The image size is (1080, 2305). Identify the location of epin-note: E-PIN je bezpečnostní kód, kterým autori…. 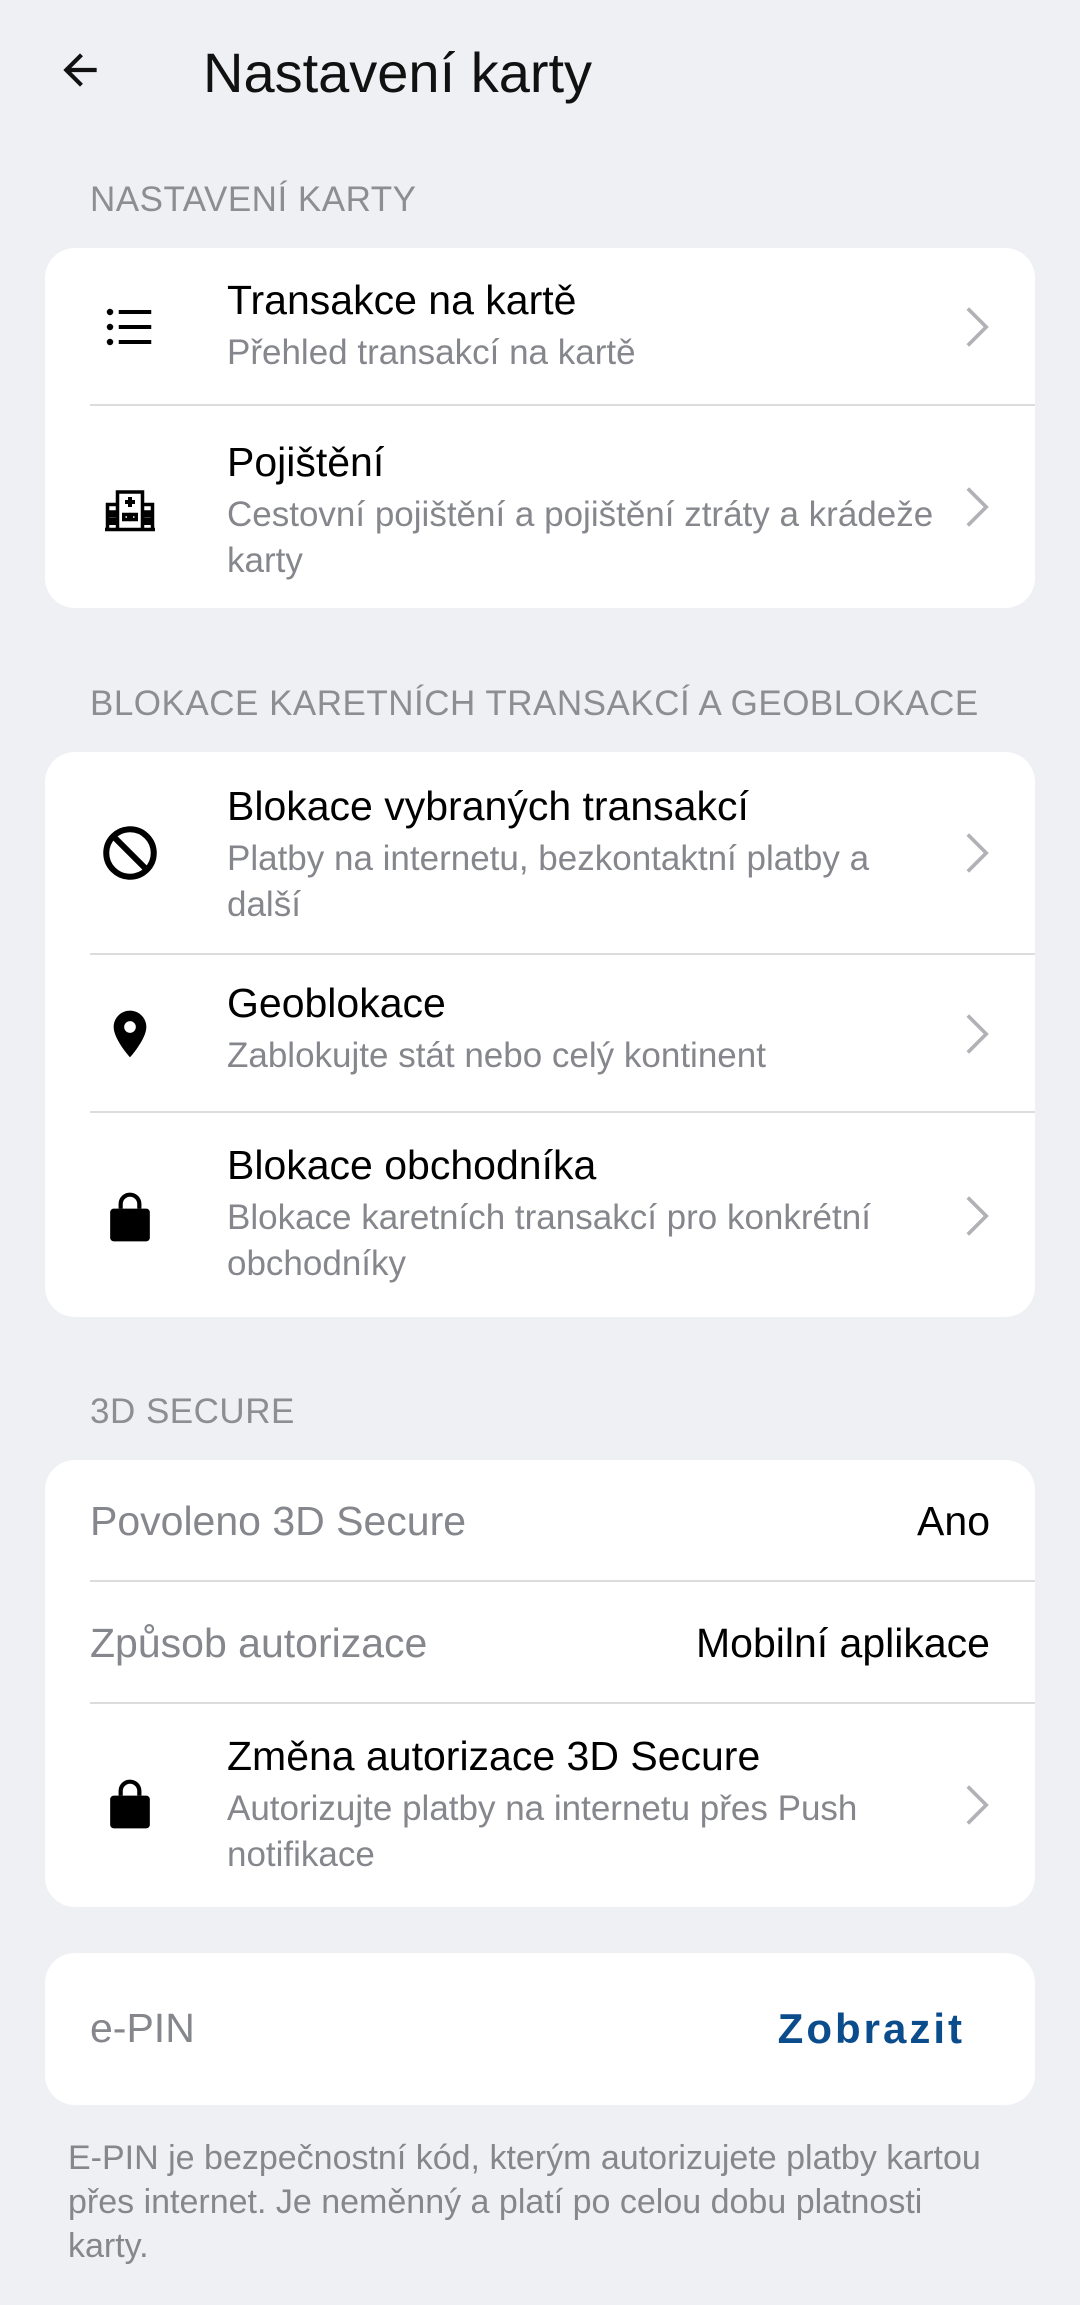
(524, 2202).